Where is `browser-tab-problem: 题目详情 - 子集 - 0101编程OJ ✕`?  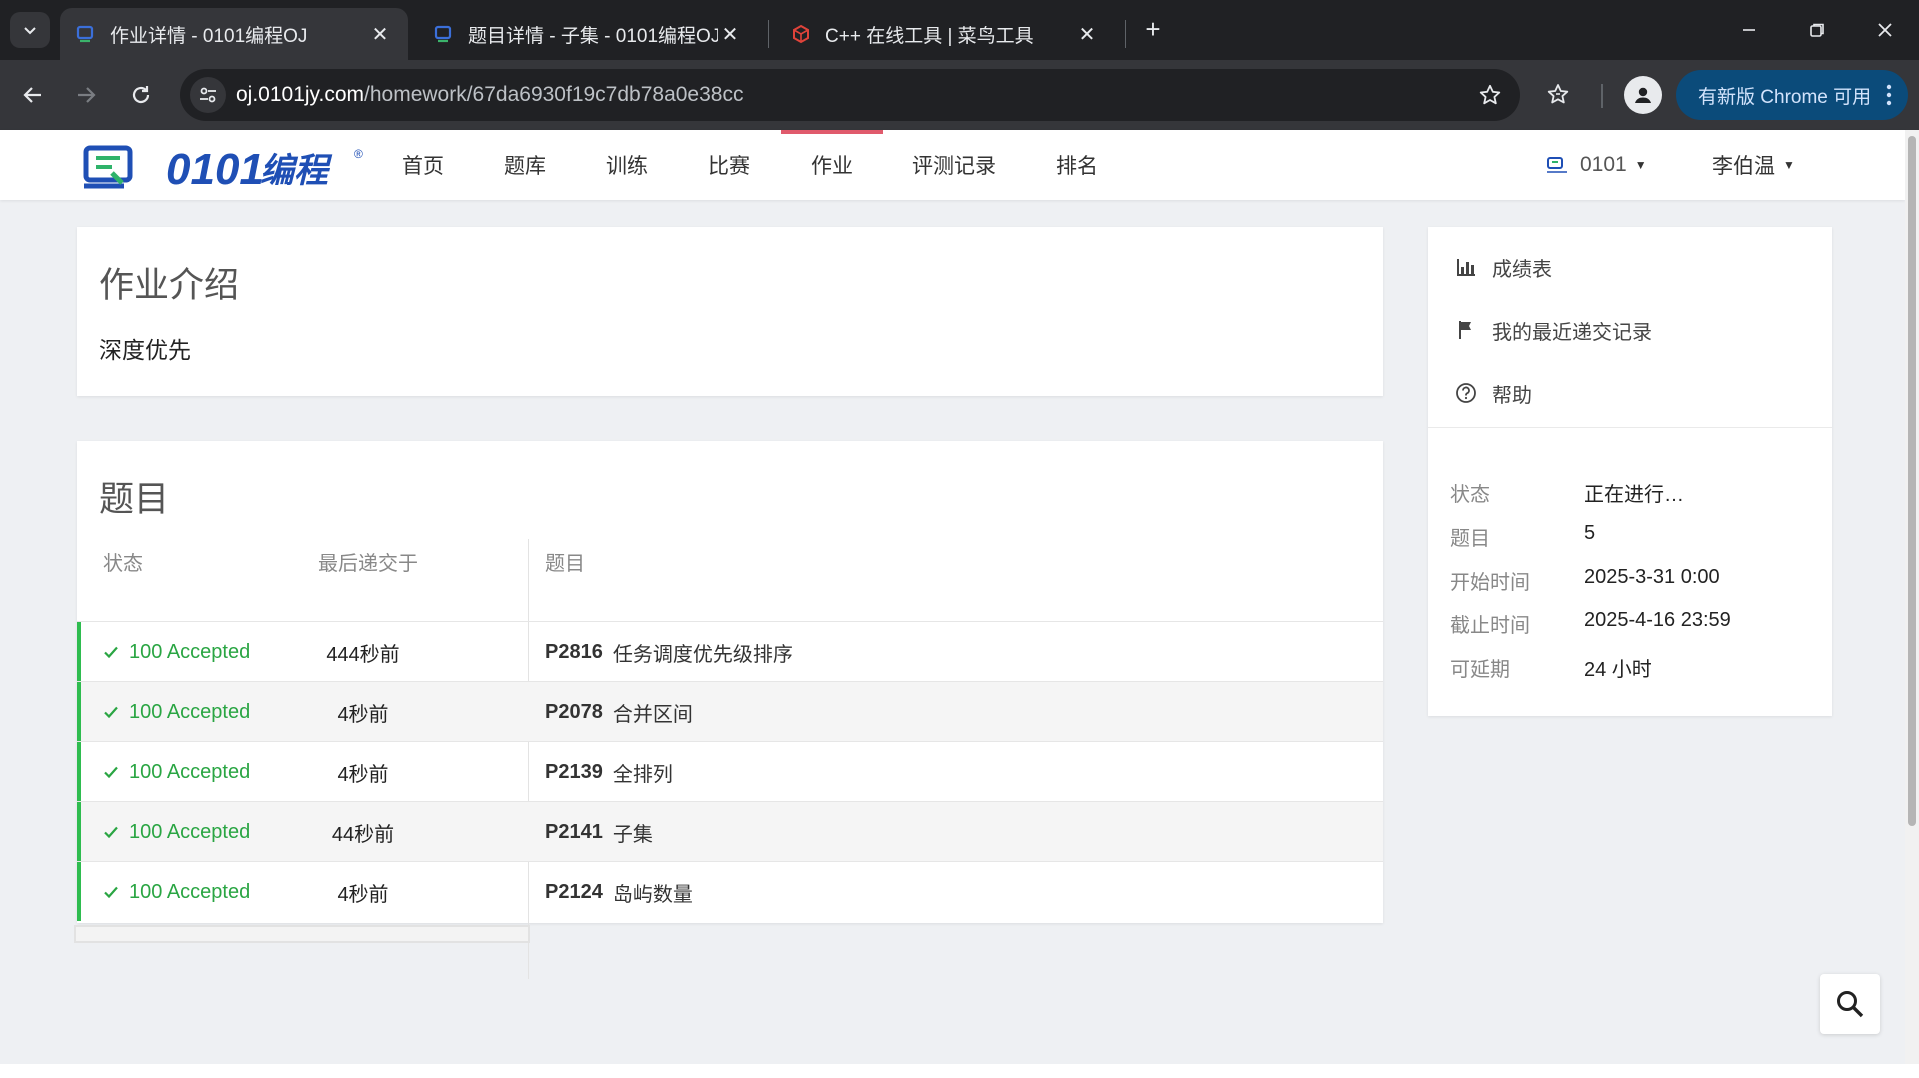 browser-tab-problem: 题目详情 - 子集 - 0101编程OJ ✕ is located at coordinates (588, 34).